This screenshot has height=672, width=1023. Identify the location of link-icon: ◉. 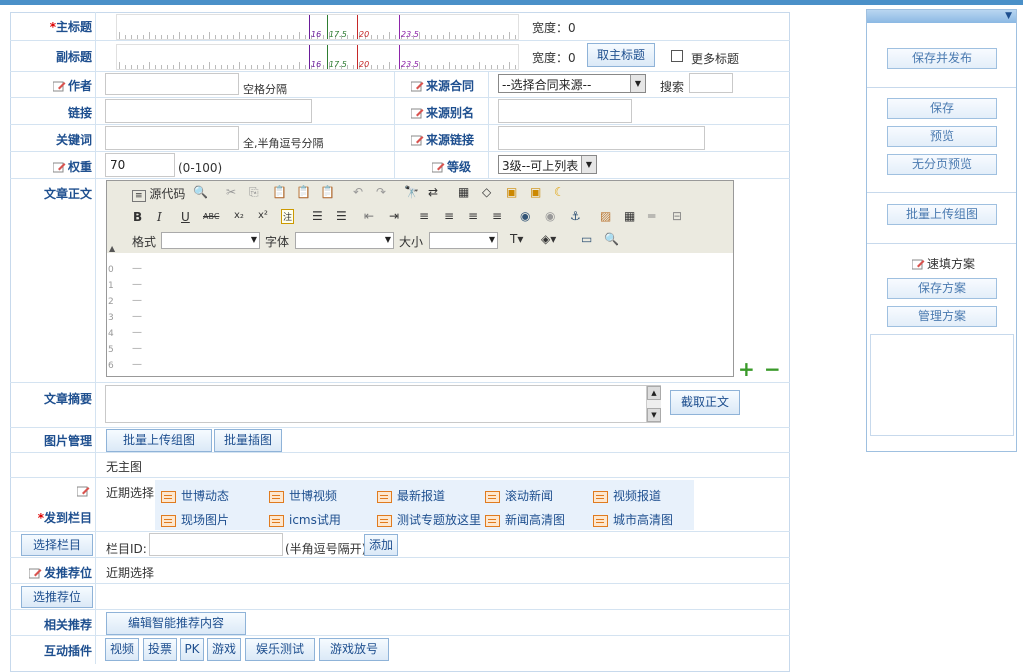
(525, 216).